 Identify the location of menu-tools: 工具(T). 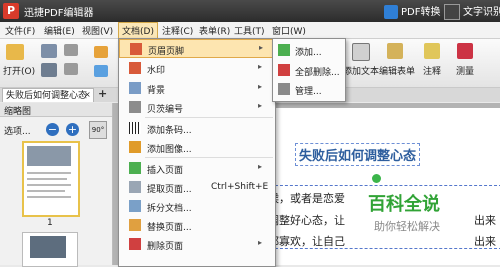
(249, 30).